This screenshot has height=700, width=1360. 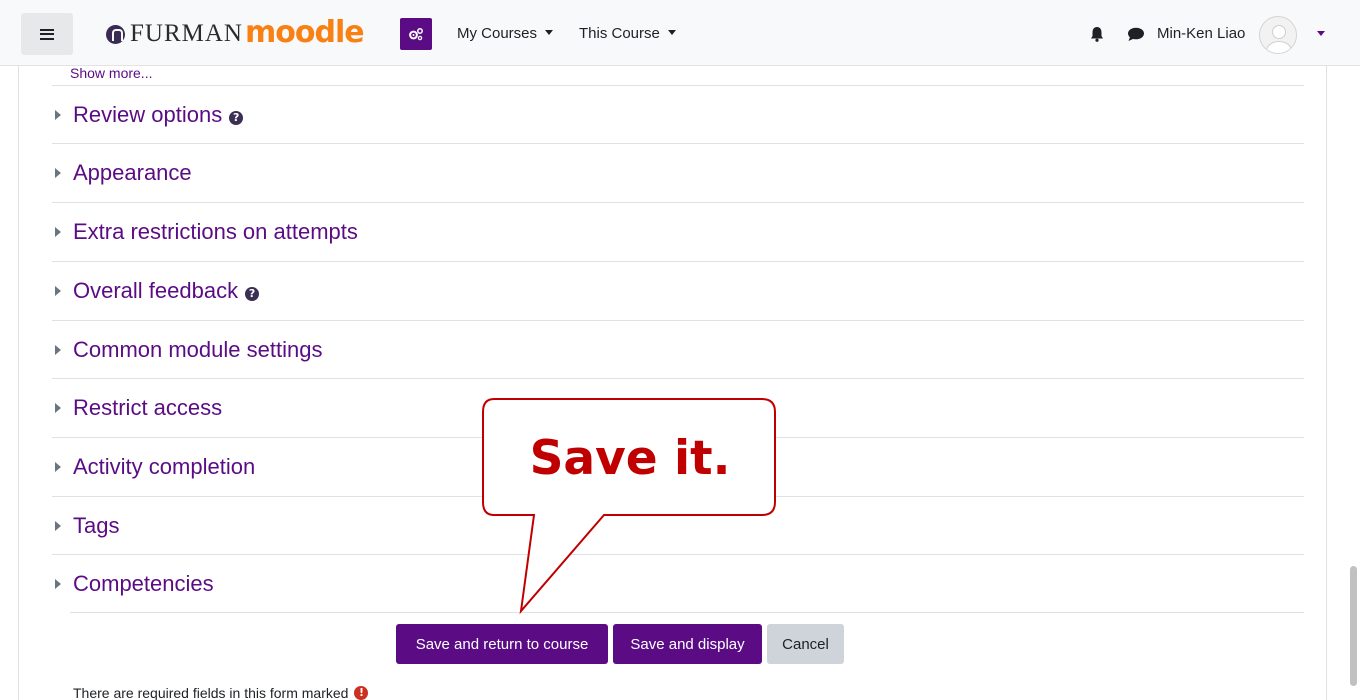 What do you see at coordinates (502, 644) in the screenshot?
I see `save-and-return-button: Save and return to course` at bounding box center [502, 644].